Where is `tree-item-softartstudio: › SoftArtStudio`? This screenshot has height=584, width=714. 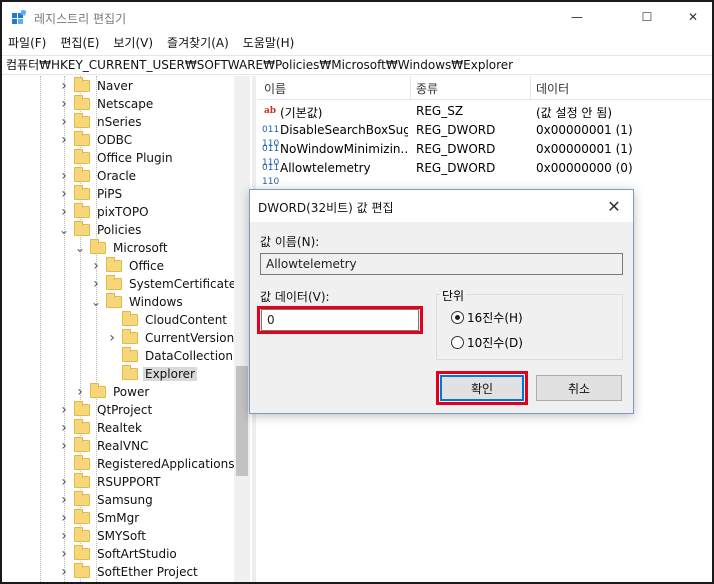
tree-item-softartstudio: › SoftArtStudio is located at coordinates (118, 554).